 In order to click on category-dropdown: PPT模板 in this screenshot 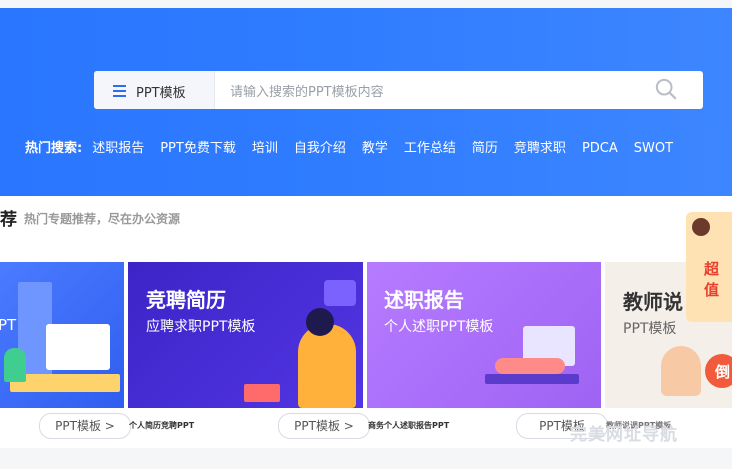, I will do `click(154, 90)`.